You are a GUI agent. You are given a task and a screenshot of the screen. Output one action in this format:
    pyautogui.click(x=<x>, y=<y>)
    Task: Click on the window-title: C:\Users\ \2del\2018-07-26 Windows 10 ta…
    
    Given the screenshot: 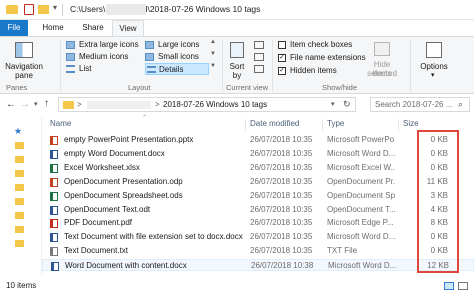 What is the action you would take?
    pyautogui.click(x=165, y=9)
    